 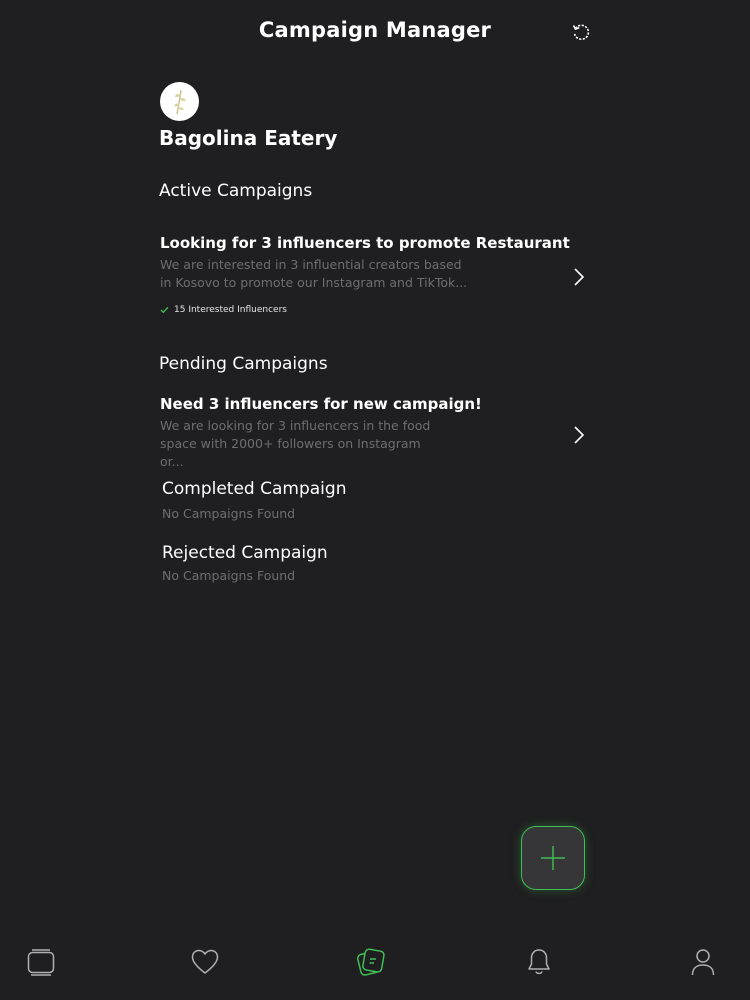 I want to click on tab-profile, so click(x=703, y=962).